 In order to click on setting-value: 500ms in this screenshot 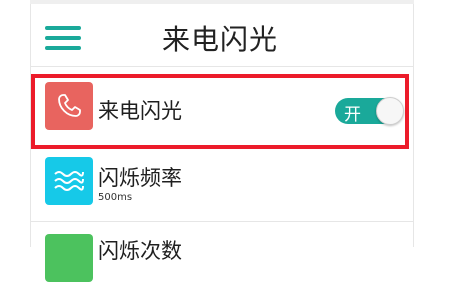, I will do `click(115, 197)`.